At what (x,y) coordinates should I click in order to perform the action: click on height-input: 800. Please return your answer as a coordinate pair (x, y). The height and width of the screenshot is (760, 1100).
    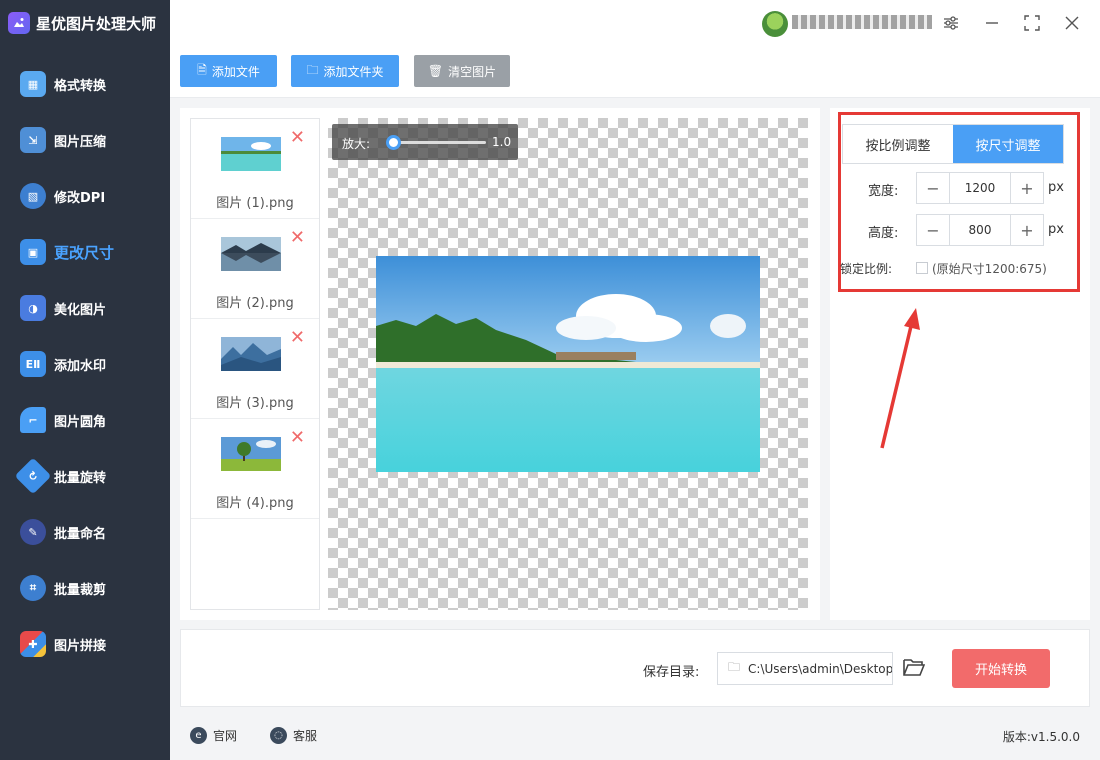
    Looking at the image, I should click on (980, 230).